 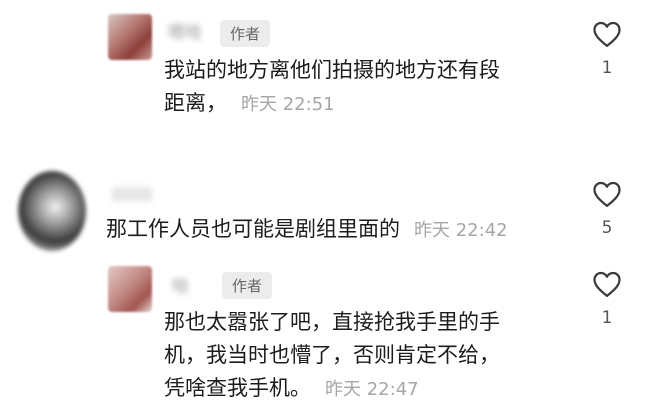 I want to click on timestamp: 昨天 22:42, so click(x=461, y=230).